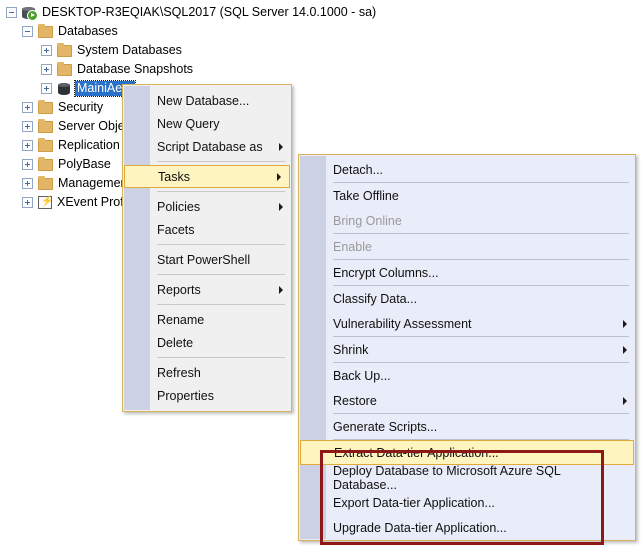 This screenshot has height=550, width=644. What do you see at coordinates (94, 183) in the screenshot?
I see `tree-item-label: Management` at bounding box center [94, 183].